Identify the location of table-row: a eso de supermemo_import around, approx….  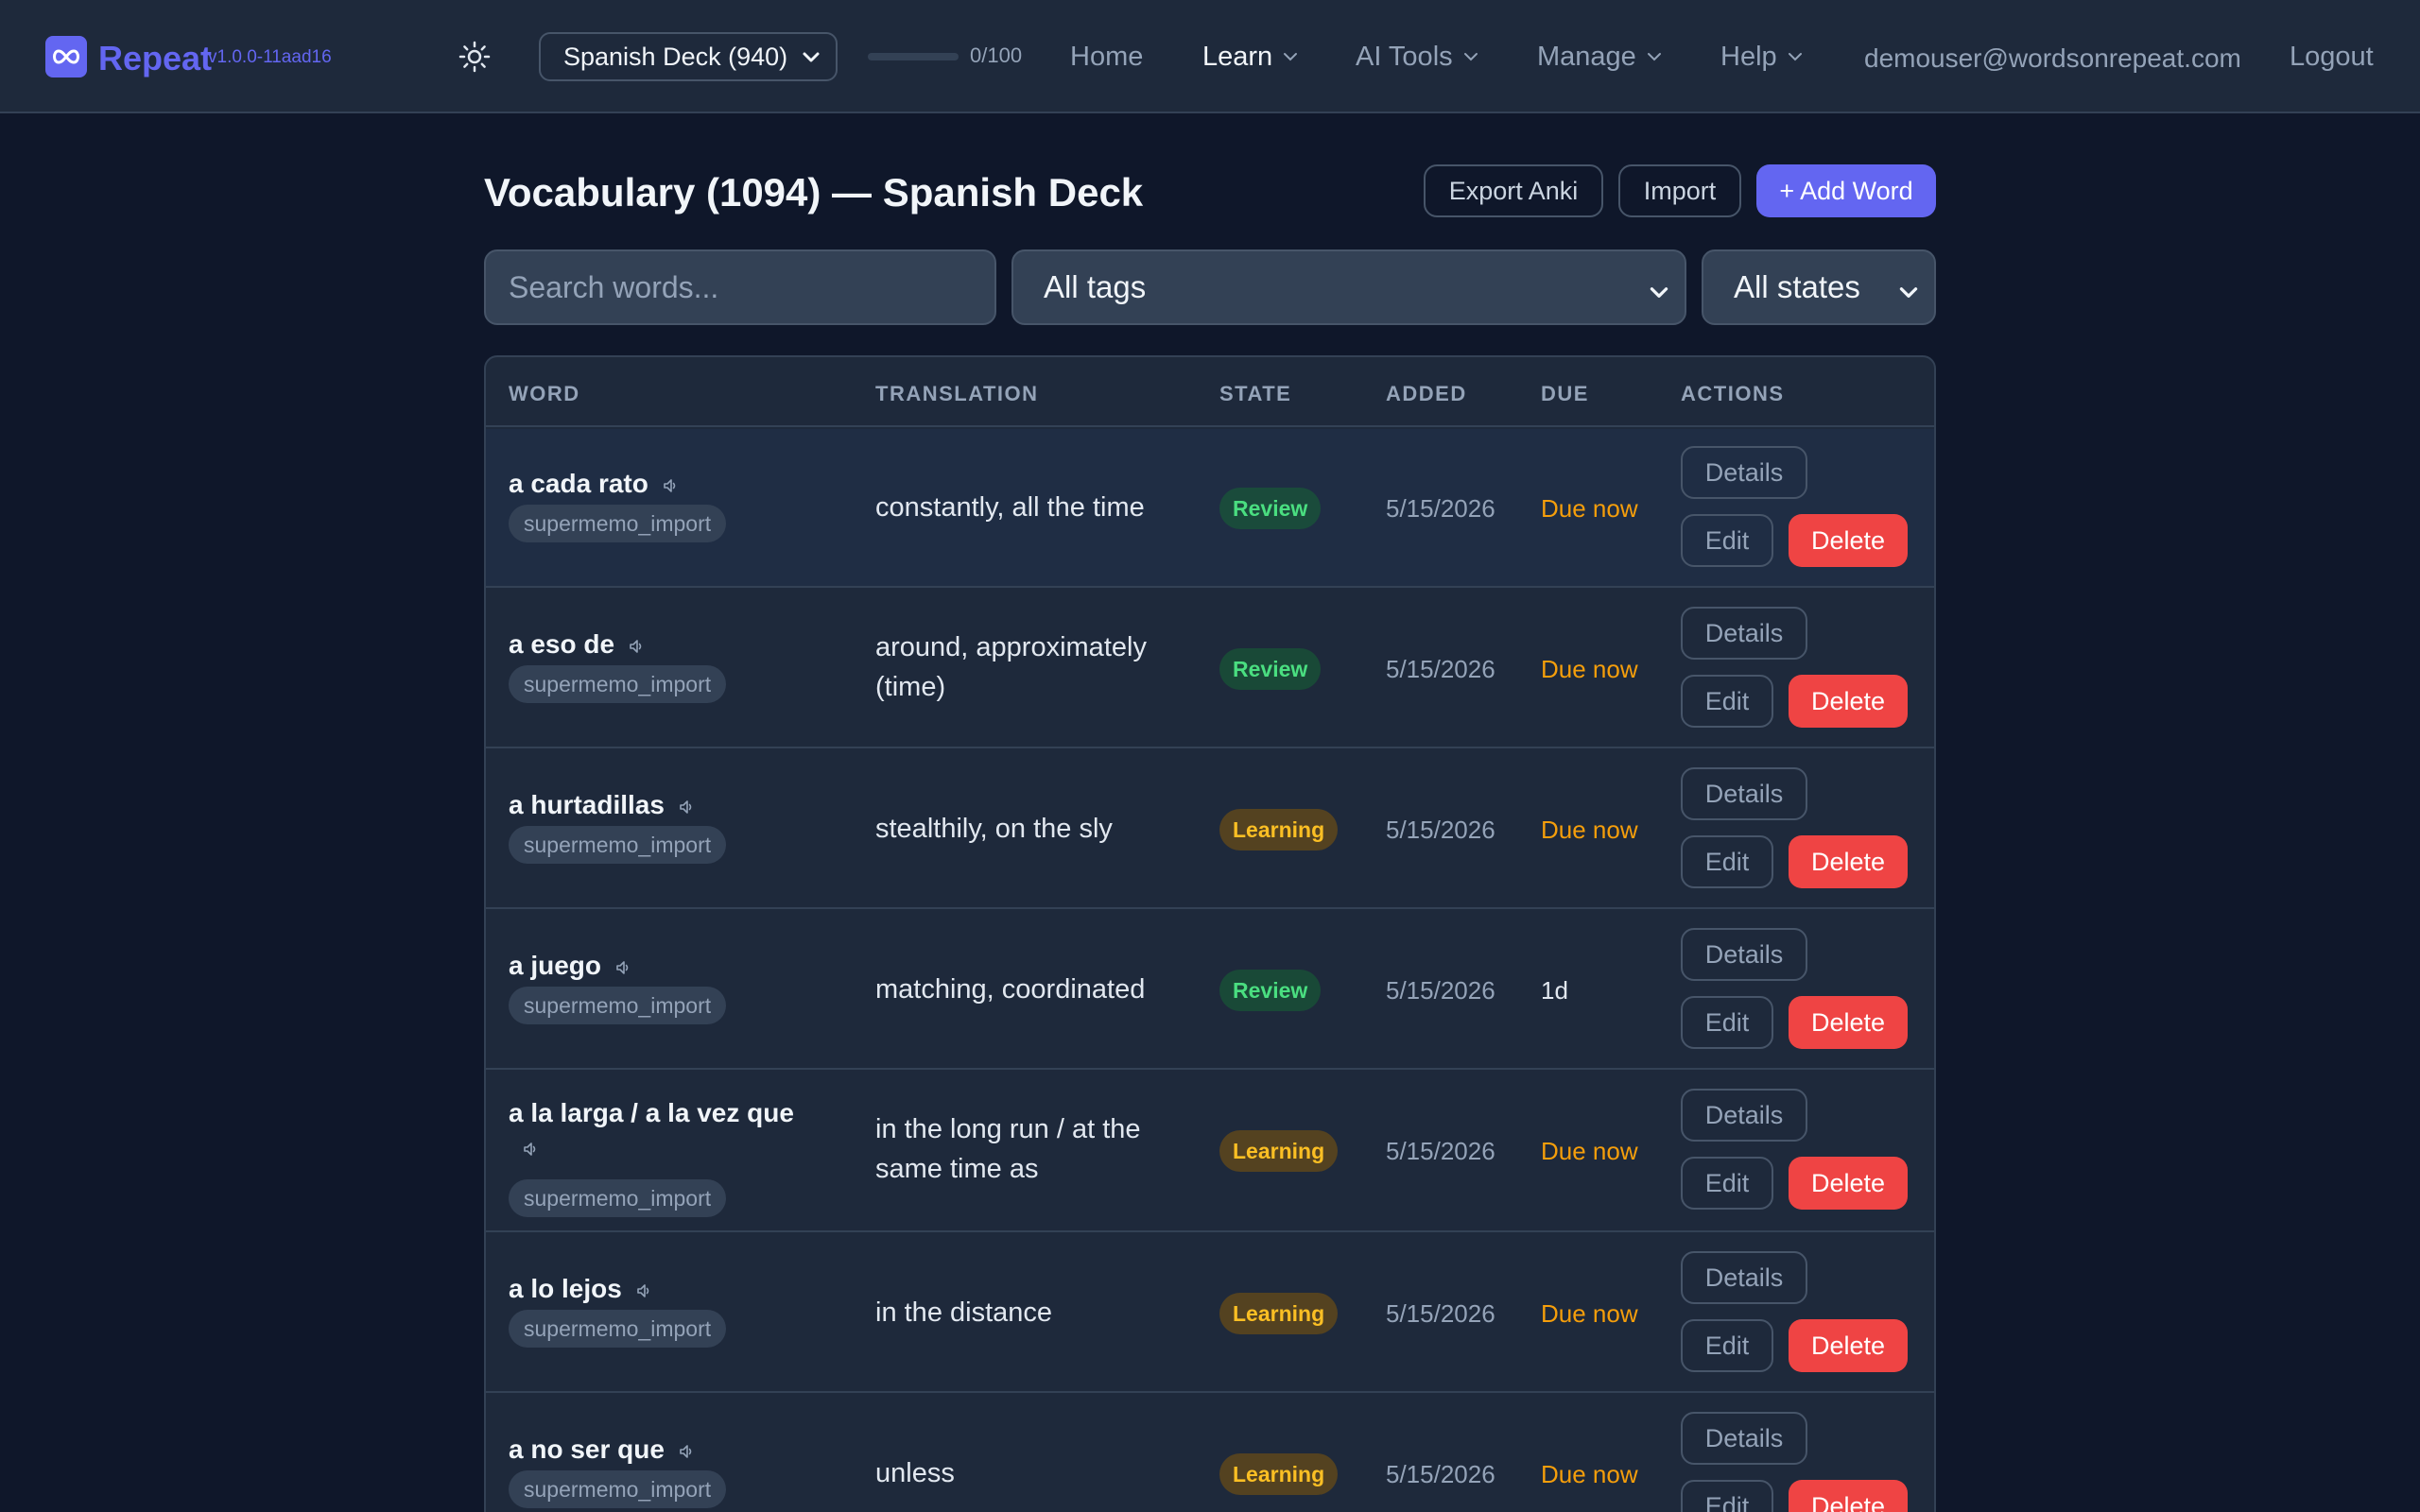
(1210, 669).